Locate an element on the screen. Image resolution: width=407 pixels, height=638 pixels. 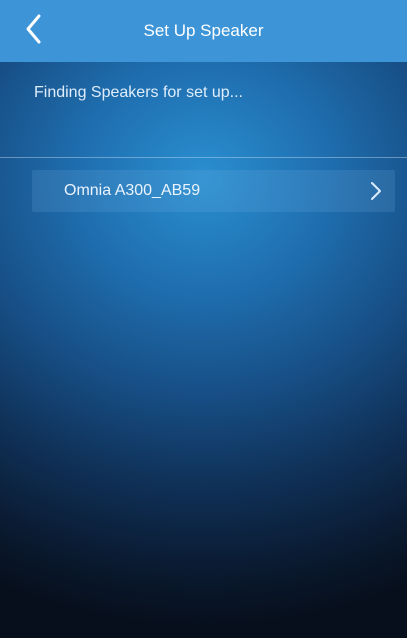
speaker-name: Omnia A300_AB59 is located at coordinates (132, 190).